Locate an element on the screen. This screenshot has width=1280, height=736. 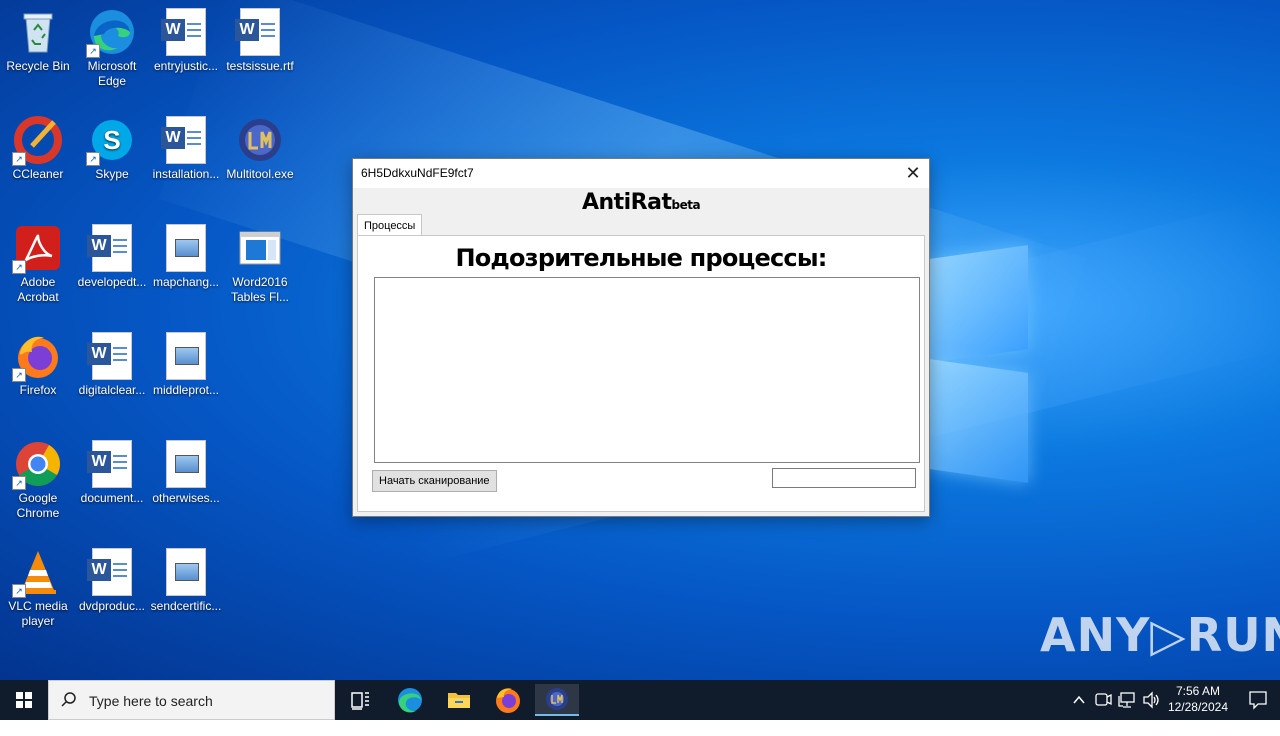
desktop-icon-multitool: Multitool.exe is located at coordinates (260, 149).